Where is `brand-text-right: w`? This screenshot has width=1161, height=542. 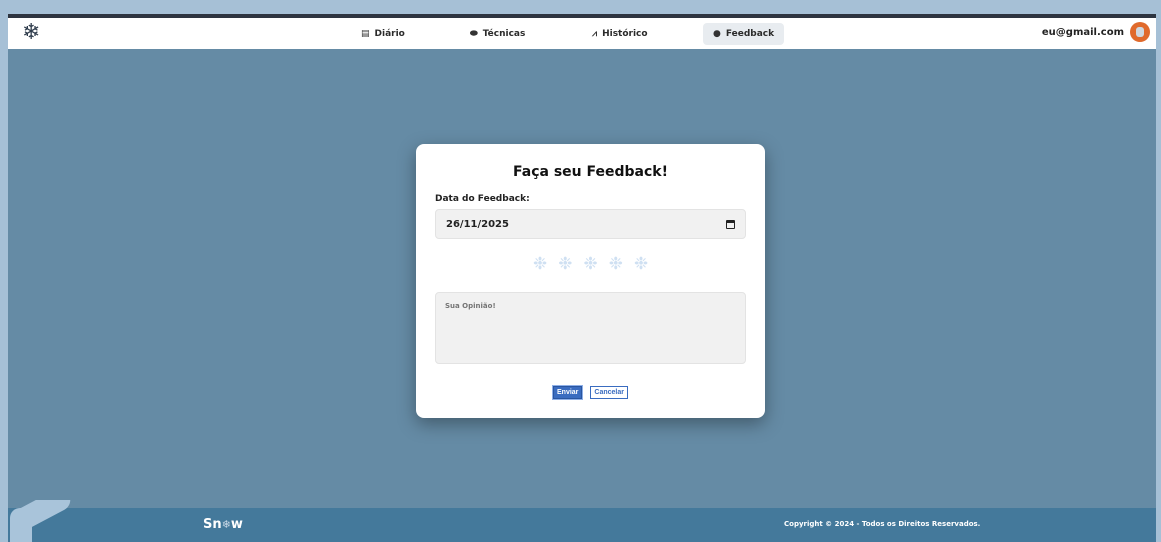 brand-text-right: w is located at coordinates (236, 524).